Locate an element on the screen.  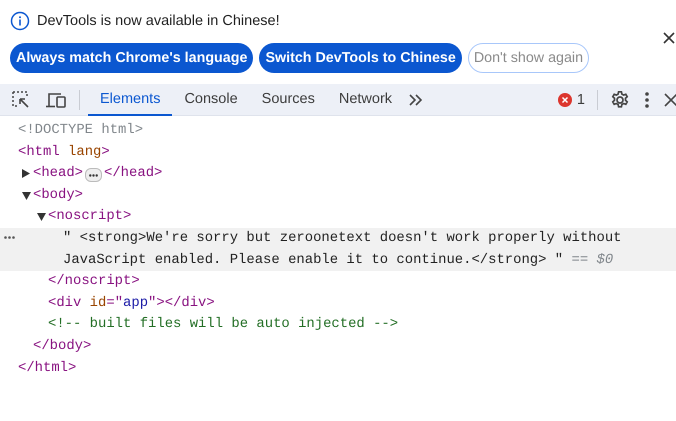
code-line: <div id="app"></div> is located at coordinates (131, 303).